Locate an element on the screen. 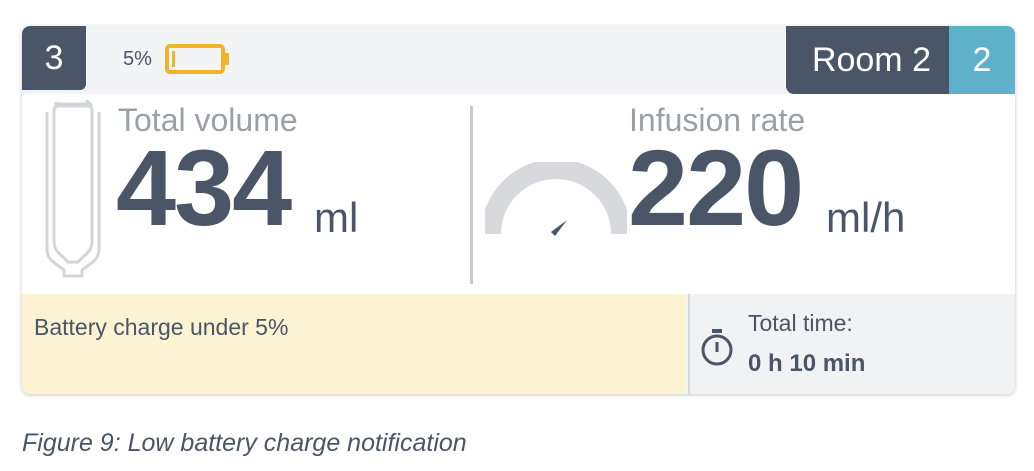  total-time-box: Total time: 0 h 10 min is located at coordinates (851, 344).